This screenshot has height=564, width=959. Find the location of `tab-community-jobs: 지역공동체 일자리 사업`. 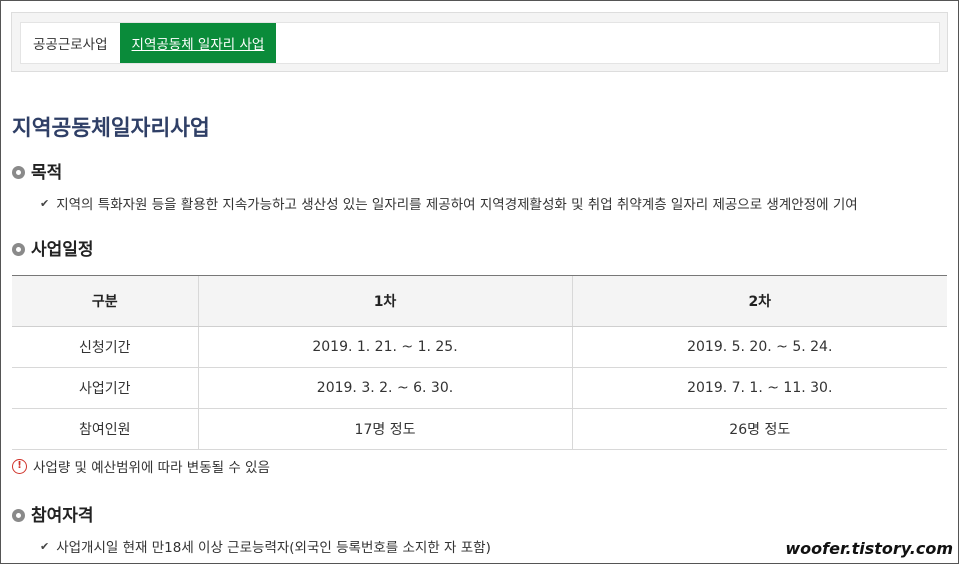

tab-community-jobs: 지역공동체 일자리 사업 is located at coordinates (198, 43).